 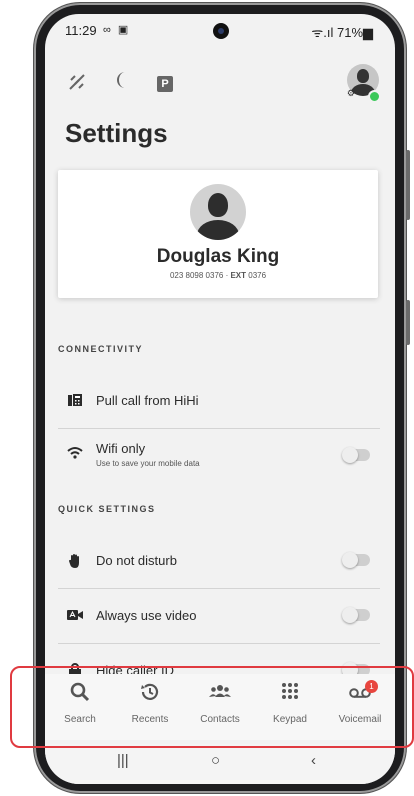 What do you see at coordinates (215, 760) in the screenshot?
I see `home-button: ○` at bounding box center [215, 760].